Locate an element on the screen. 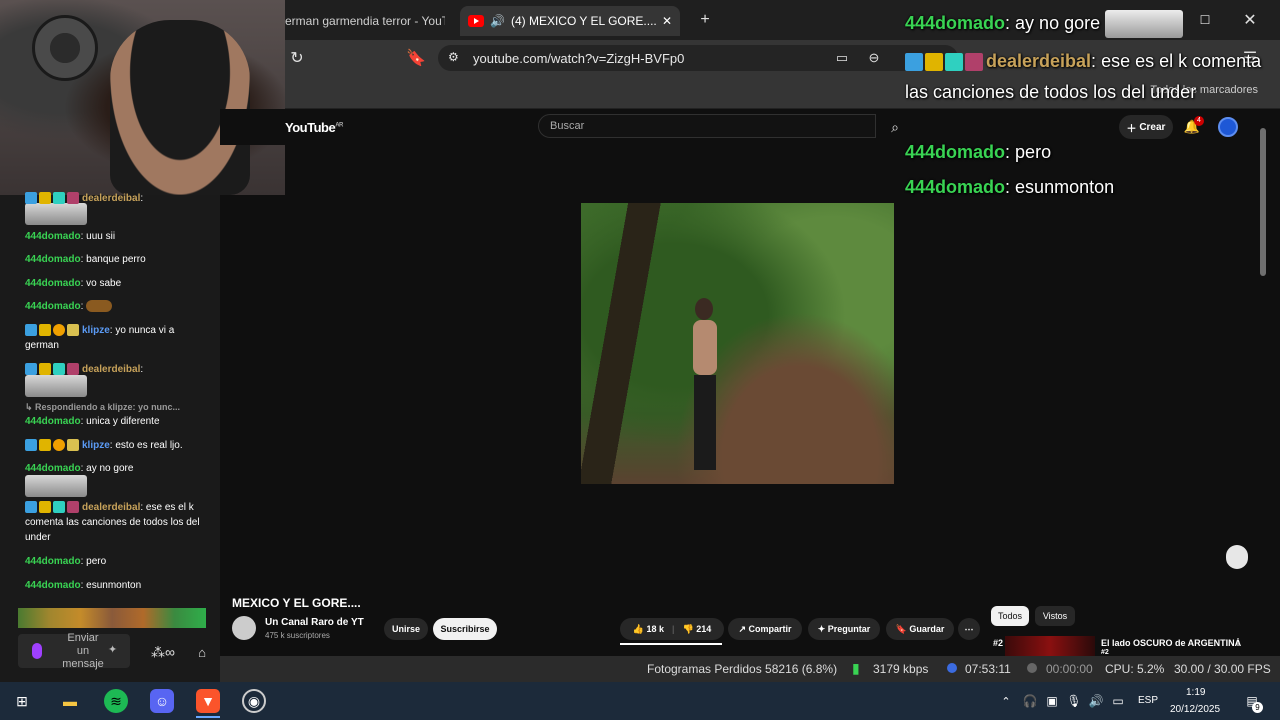  file-explorer-icon: ▬ is located at coordinates (70, 701).